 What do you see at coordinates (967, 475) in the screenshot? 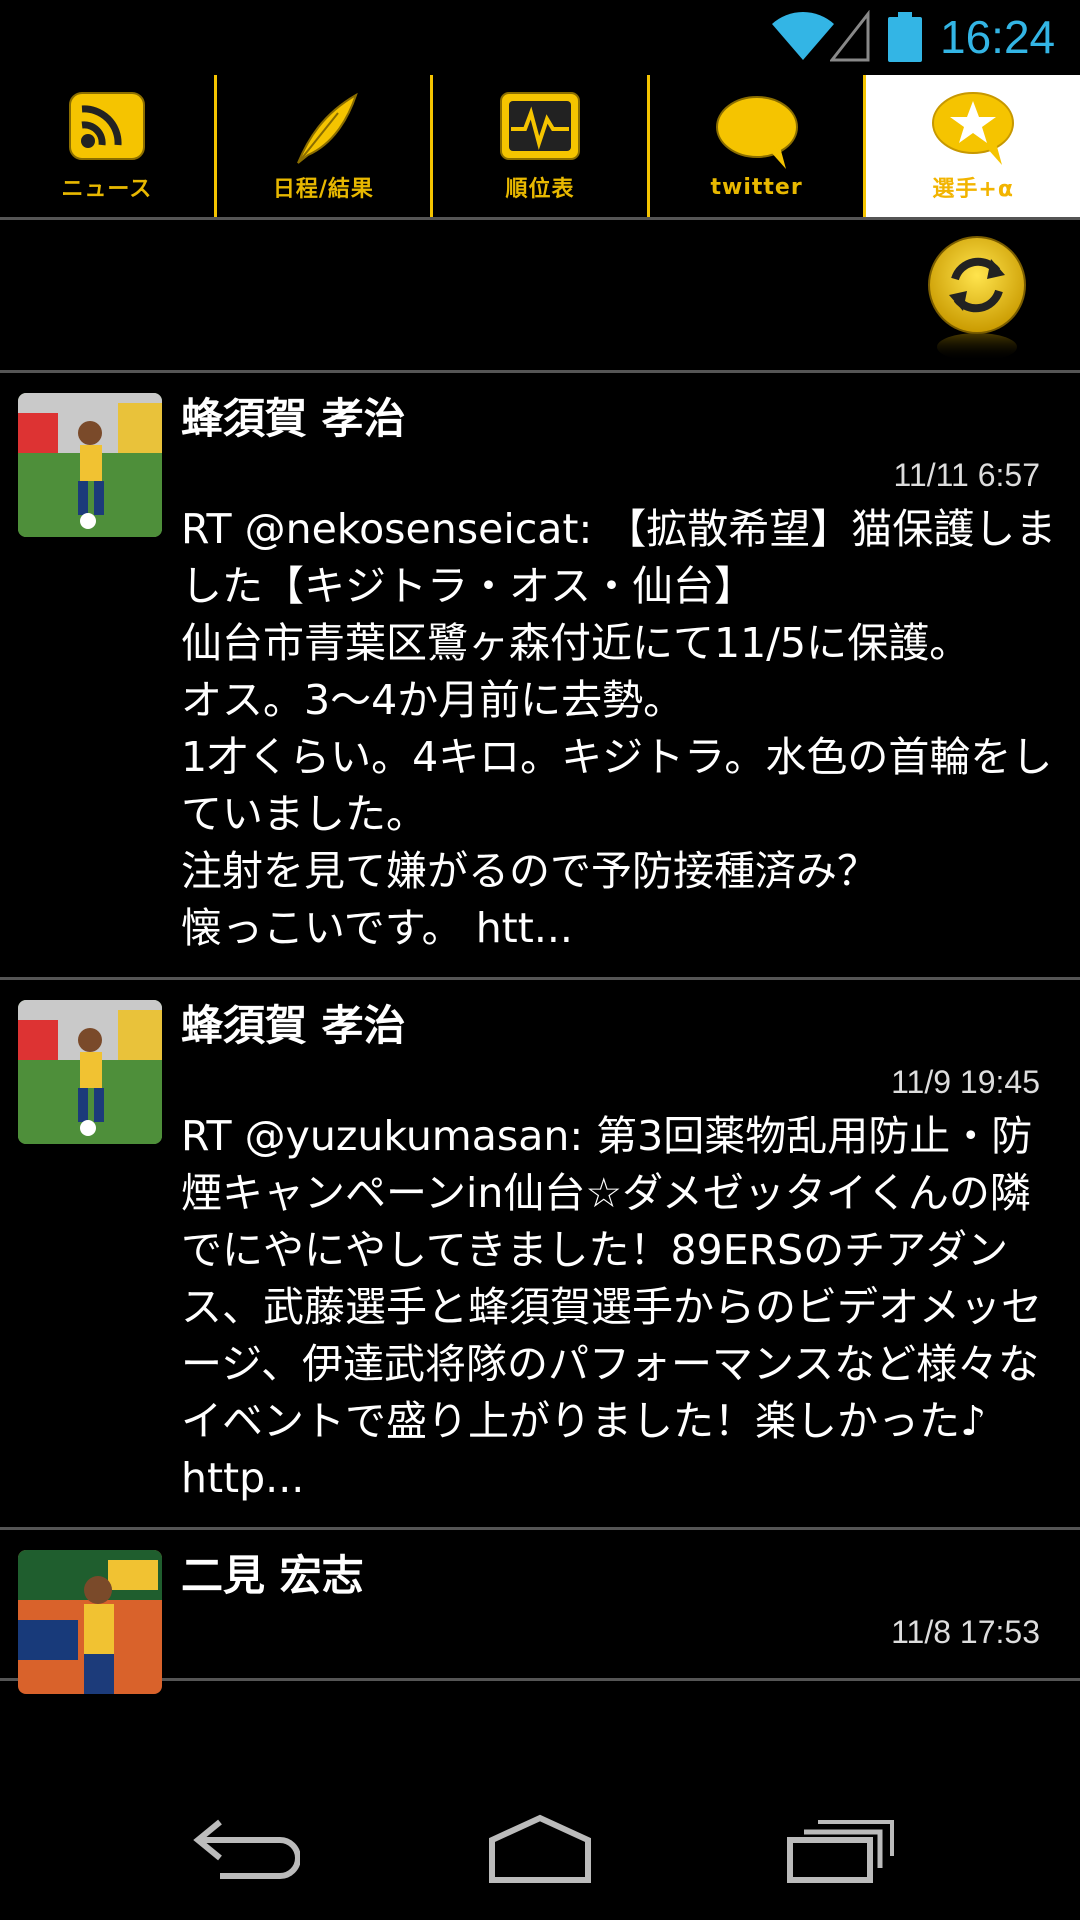
I see `tweet-timestamp: 11/11 6:57` at bounding box center [967, 475].